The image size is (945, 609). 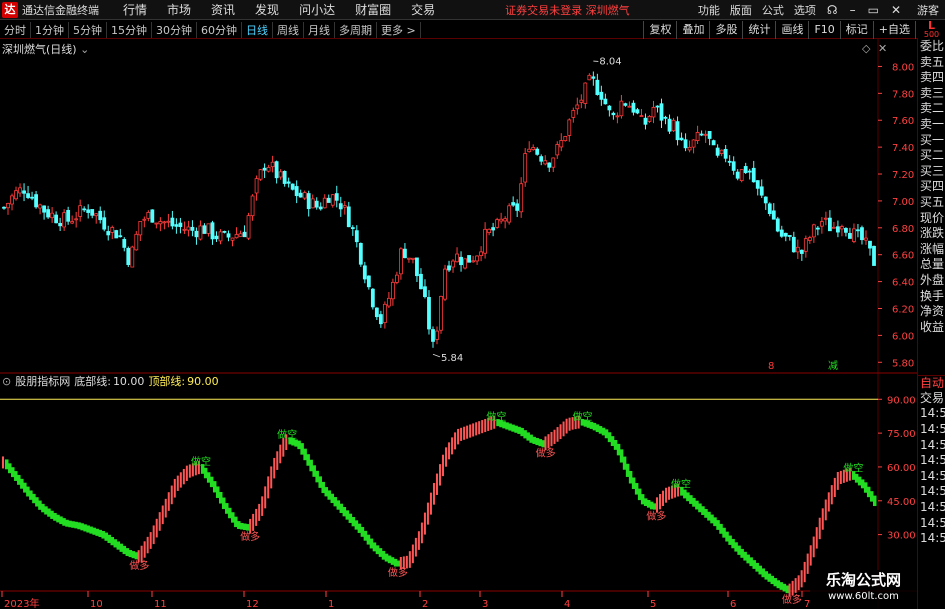 I want to click on side-panel-item: 卖一, so click(x=931, y=125).